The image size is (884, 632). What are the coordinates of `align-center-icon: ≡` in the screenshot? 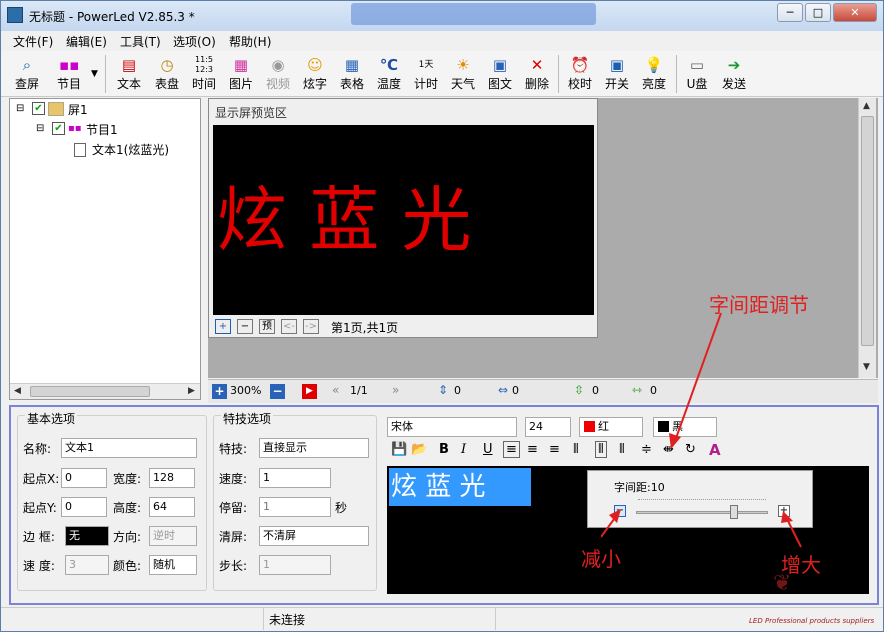 It's located at (532, 449).